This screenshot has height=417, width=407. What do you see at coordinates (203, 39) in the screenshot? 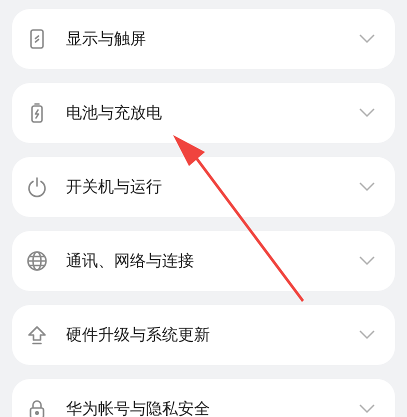
I see `settings-item: 显示与触屏` at bounding box center [203, 39].